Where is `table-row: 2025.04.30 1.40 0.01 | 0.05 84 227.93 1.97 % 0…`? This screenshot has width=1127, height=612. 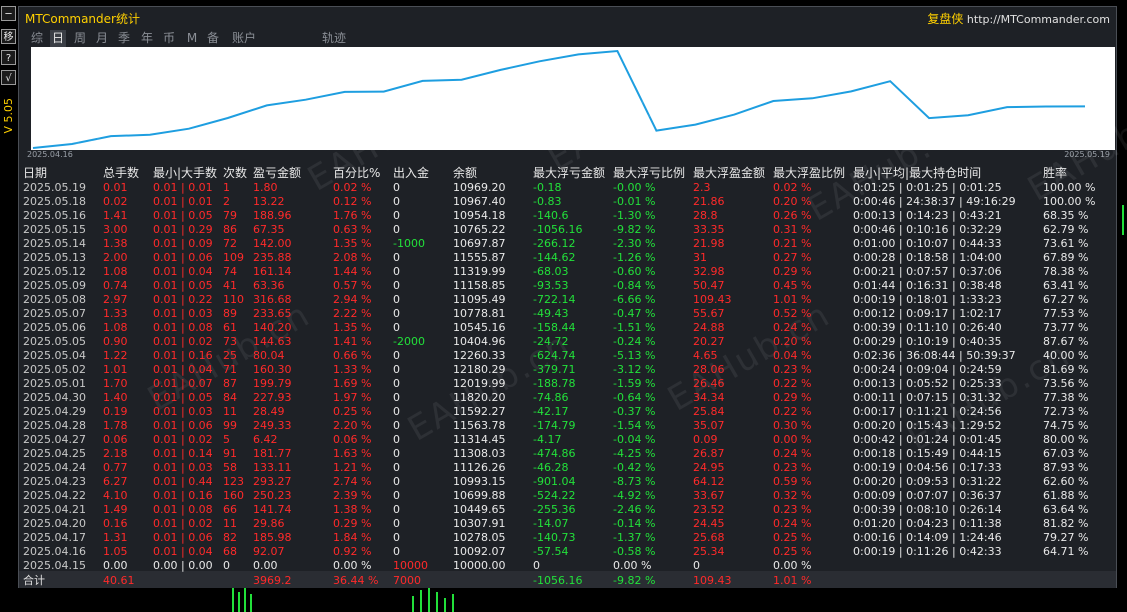 table-row: 2025.04.30 1.40 0.01 | 0.05 84 227.93 1.97 % 0… is located at coordinates (568, 398).